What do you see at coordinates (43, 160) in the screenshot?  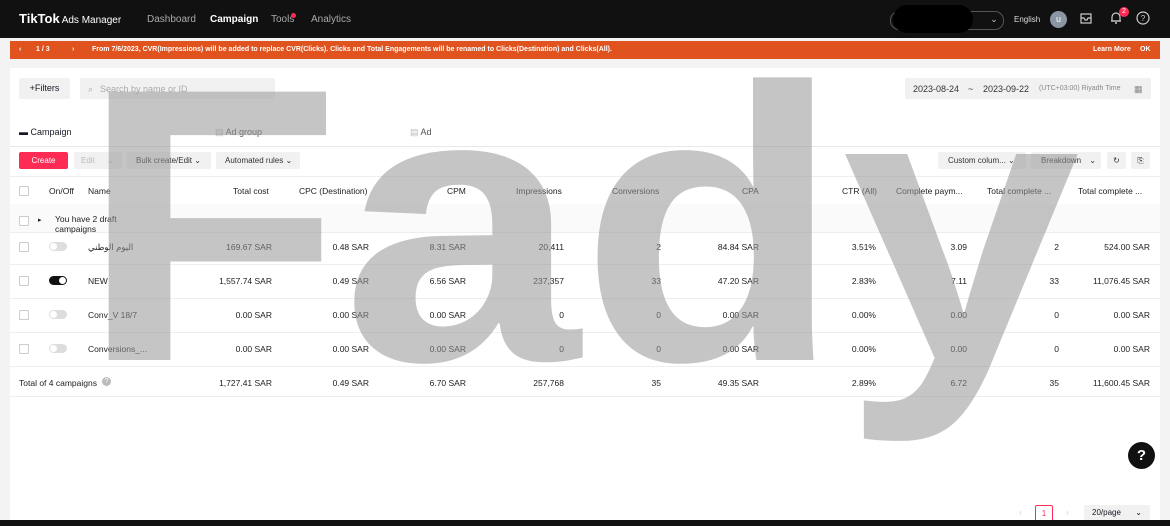 I see `create-button: Create` at bounding box center [43, 160].